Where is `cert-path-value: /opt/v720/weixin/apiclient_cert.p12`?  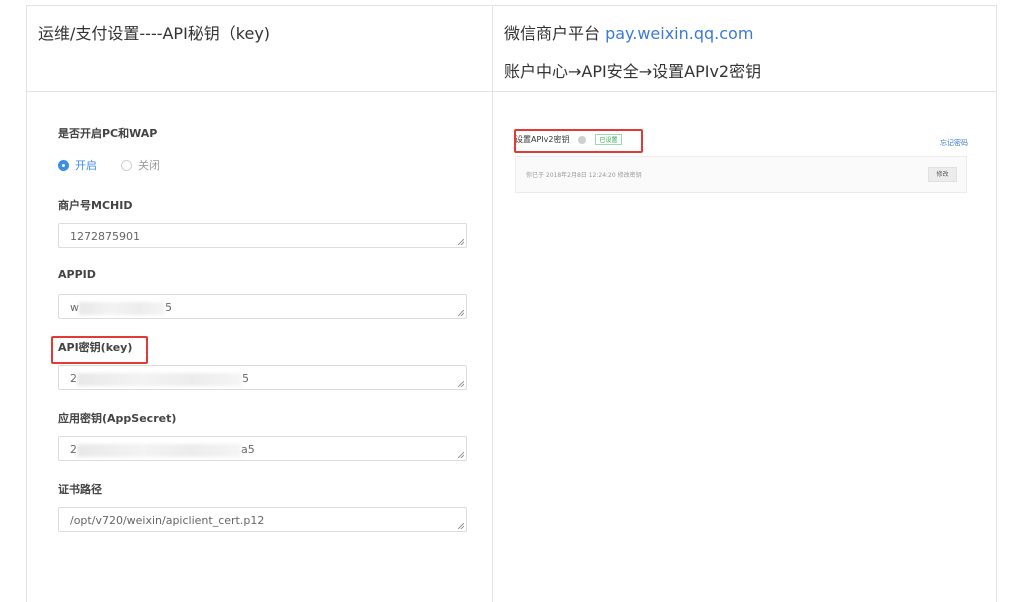
cert-path-value: /opt/v720/weixin/apiclient_cert.p12 is located at coordinates (167, 520).